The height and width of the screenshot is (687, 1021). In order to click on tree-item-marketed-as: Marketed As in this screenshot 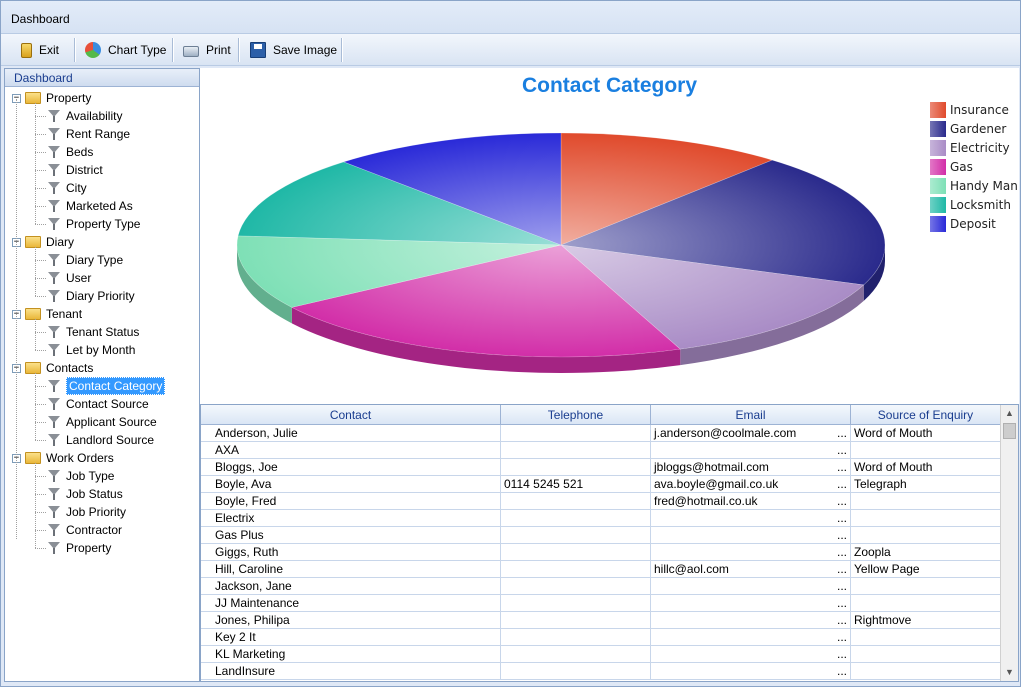, I will do `click(90, 206)`.